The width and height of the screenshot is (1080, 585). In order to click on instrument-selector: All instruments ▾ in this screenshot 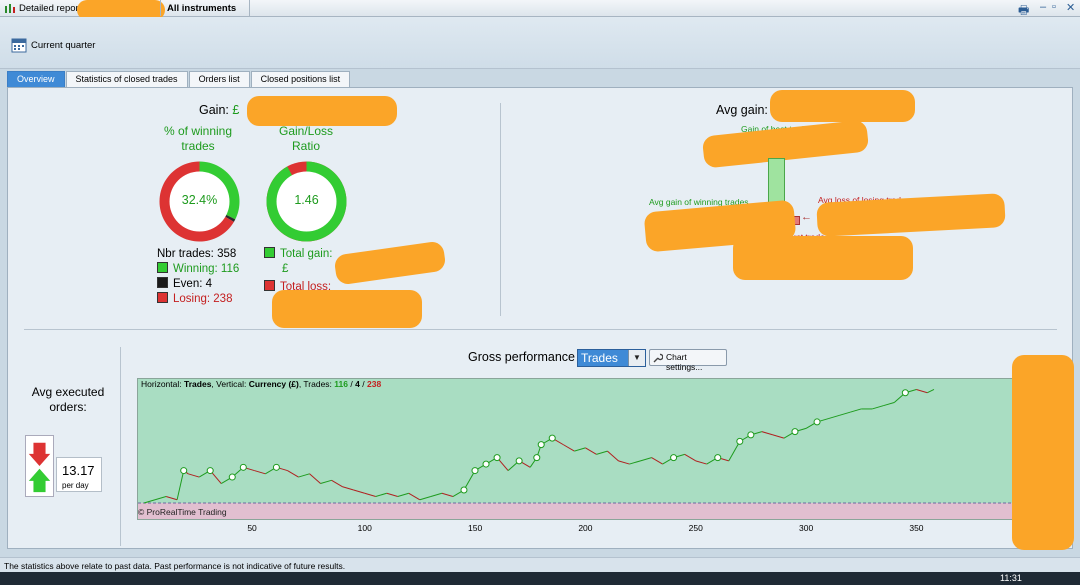, I will do `click(205, 12)`.